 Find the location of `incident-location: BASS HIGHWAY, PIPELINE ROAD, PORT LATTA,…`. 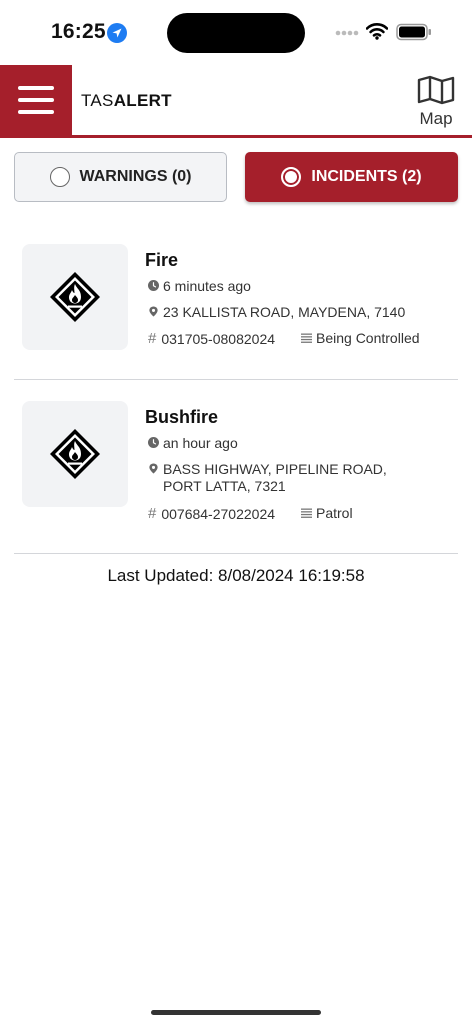

incident-location: BASS HIGHWAY, PIPELINE ROAD, PORT LATTA,… is located at coordinates (284, 478).